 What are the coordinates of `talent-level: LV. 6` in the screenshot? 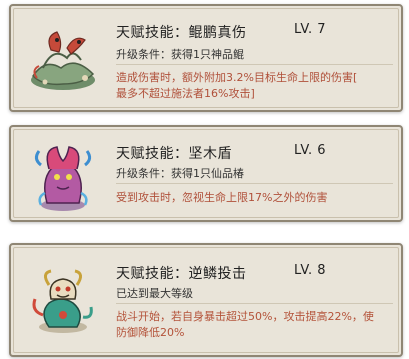 It's located at (310, 150).